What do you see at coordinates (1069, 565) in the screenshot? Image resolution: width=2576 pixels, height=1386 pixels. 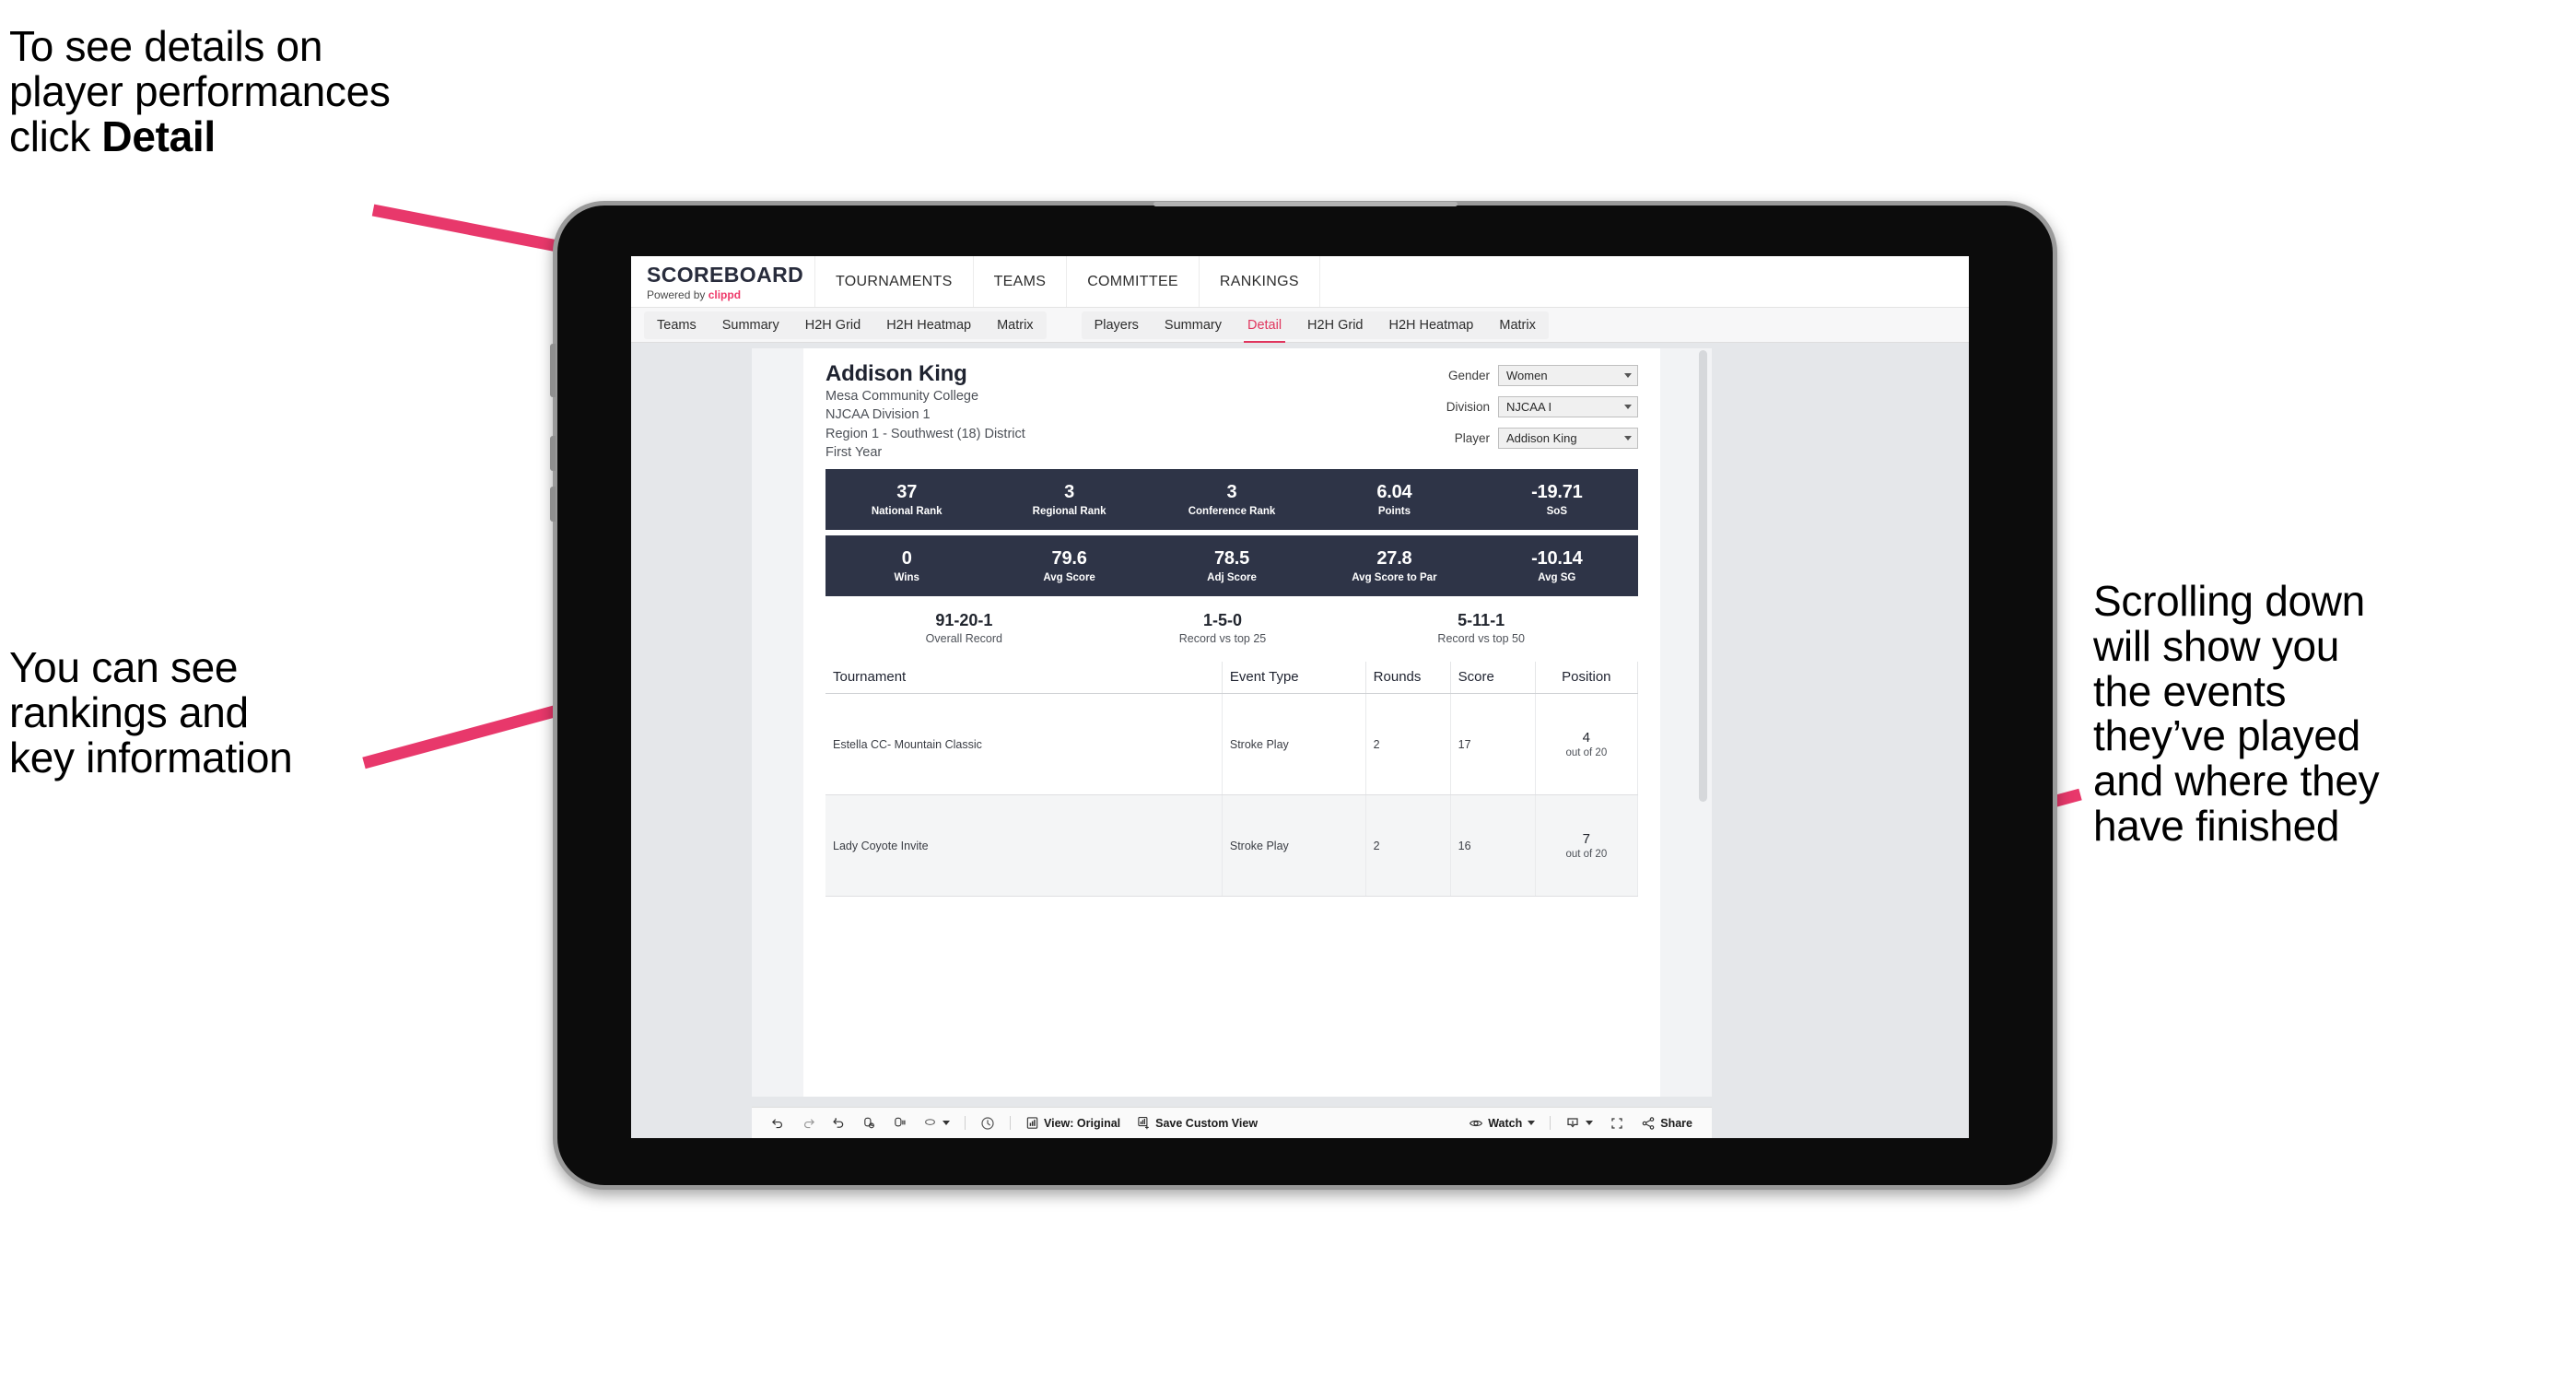 I see `stat-avg-score: 79.6 Avg Score` at bounding box center [1069, 565].